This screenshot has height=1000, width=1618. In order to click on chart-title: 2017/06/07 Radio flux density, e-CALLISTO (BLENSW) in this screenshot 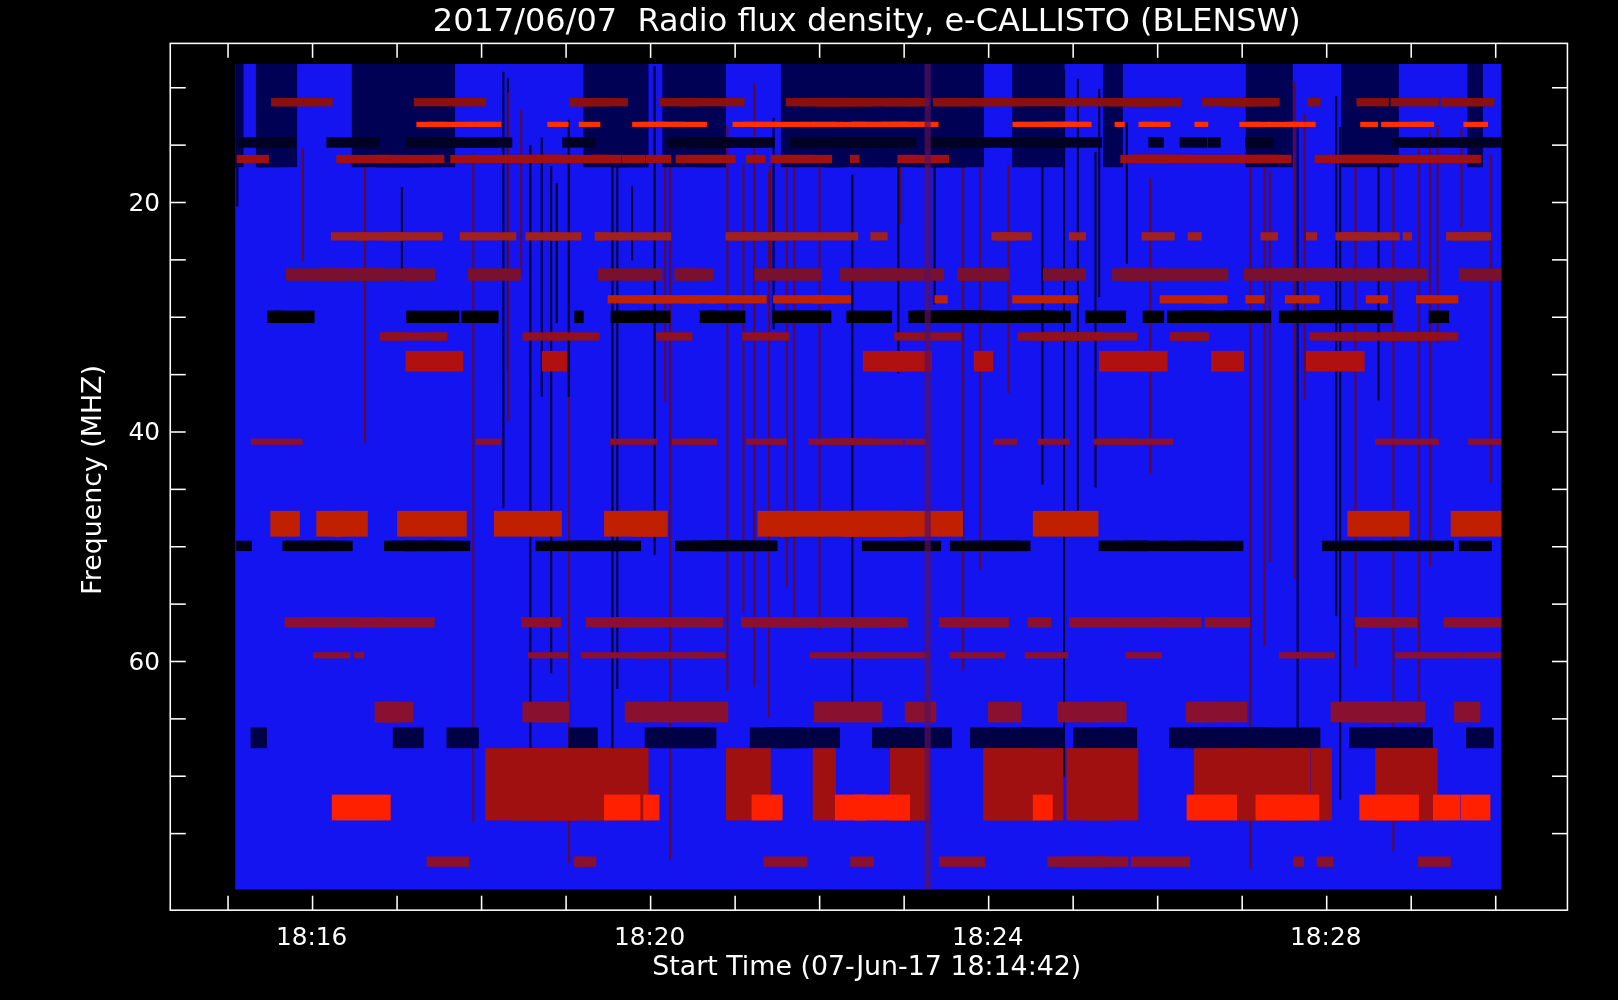, I will do `click(866, 20)`.